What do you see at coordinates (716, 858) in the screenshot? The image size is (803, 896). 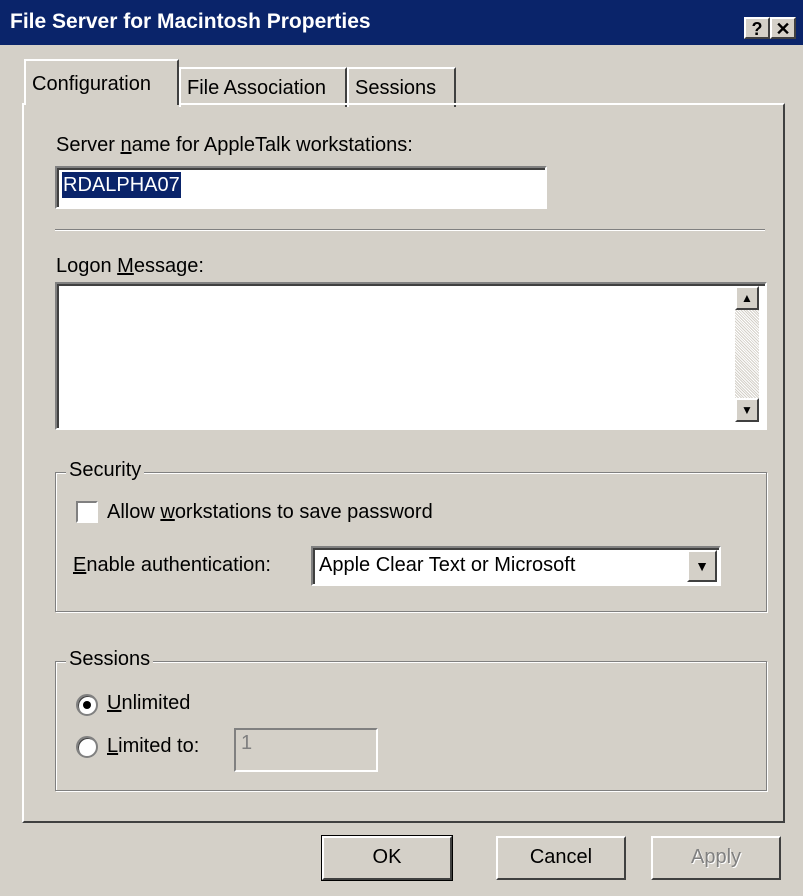 I see `apply-button: Apply` at bounding box center [716, 858].